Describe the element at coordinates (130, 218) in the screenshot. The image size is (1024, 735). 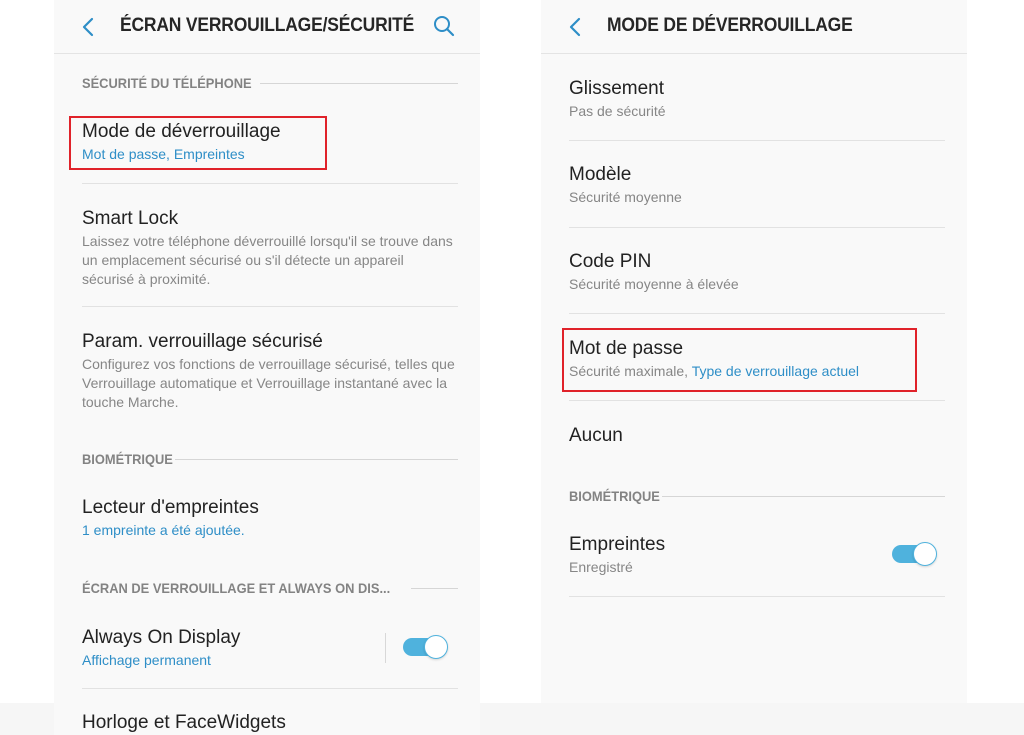
I see `smart-lock-title: Smart Lock` at that location.